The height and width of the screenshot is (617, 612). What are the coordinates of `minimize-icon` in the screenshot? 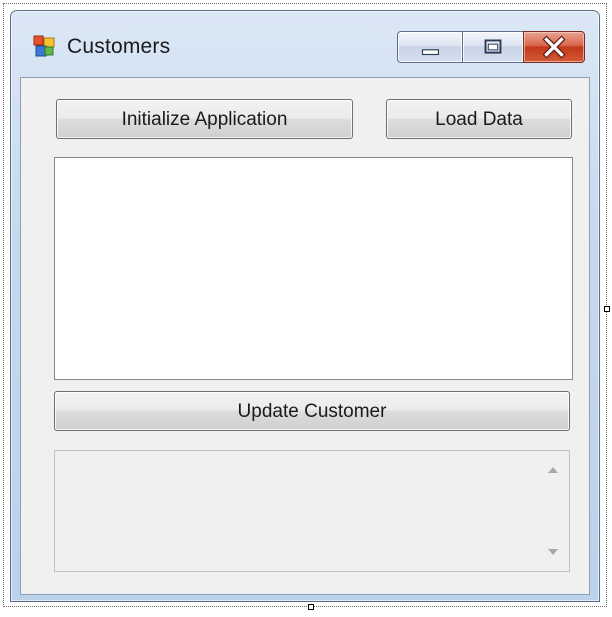 It's located at (430, 52).